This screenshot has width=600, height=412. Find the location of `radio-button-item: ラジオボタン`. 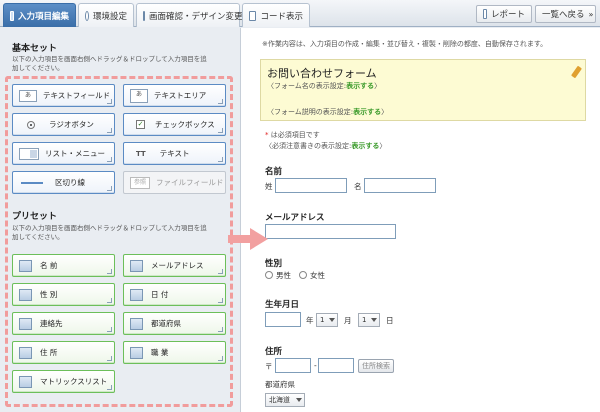

radio-button-item: ラジオボタン is located at coordinates (63, 124).